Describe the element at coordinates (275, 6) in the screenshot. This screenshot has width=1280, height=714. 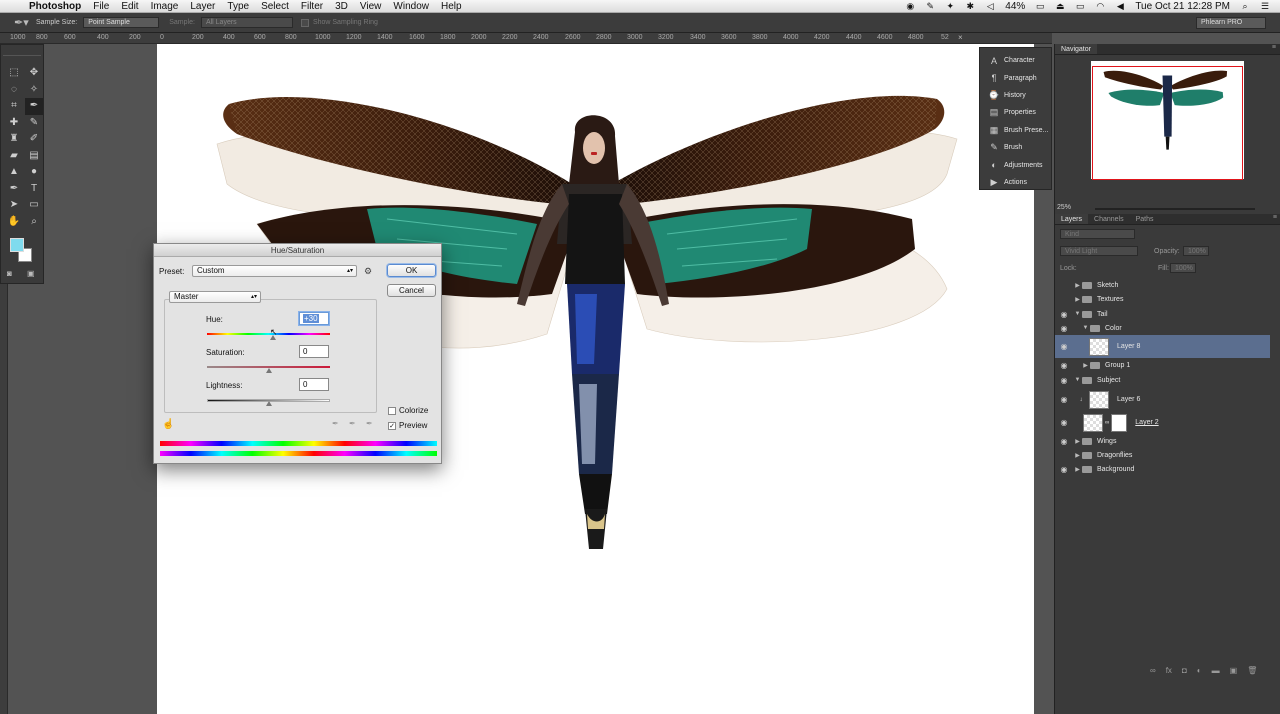
I see `menu-select: Select` at that location.